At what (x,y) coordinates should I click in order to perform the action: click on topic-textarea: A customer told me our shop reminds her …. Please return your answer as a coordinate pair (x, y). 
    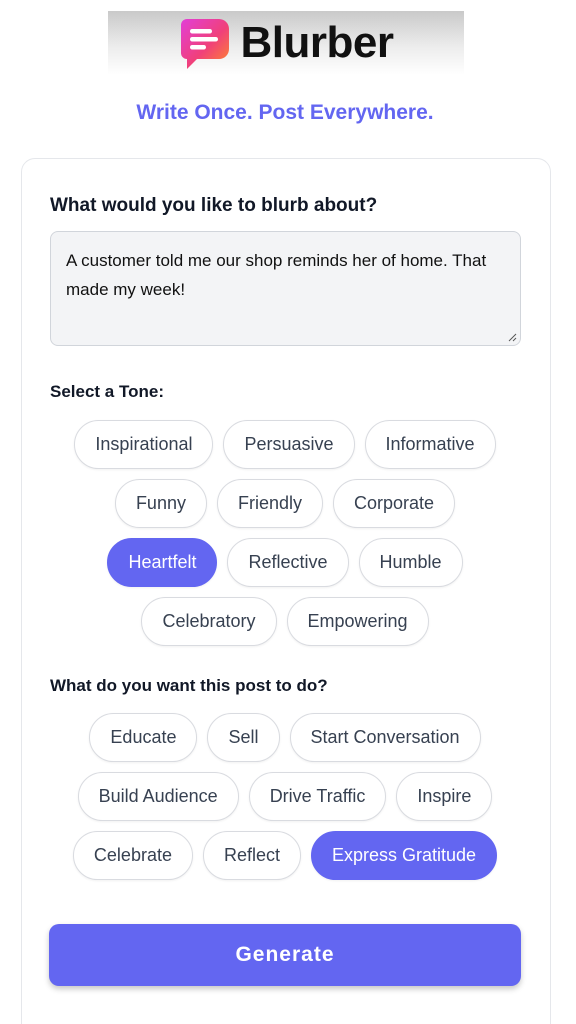
    Looking at the image, I should click on (285, 288).